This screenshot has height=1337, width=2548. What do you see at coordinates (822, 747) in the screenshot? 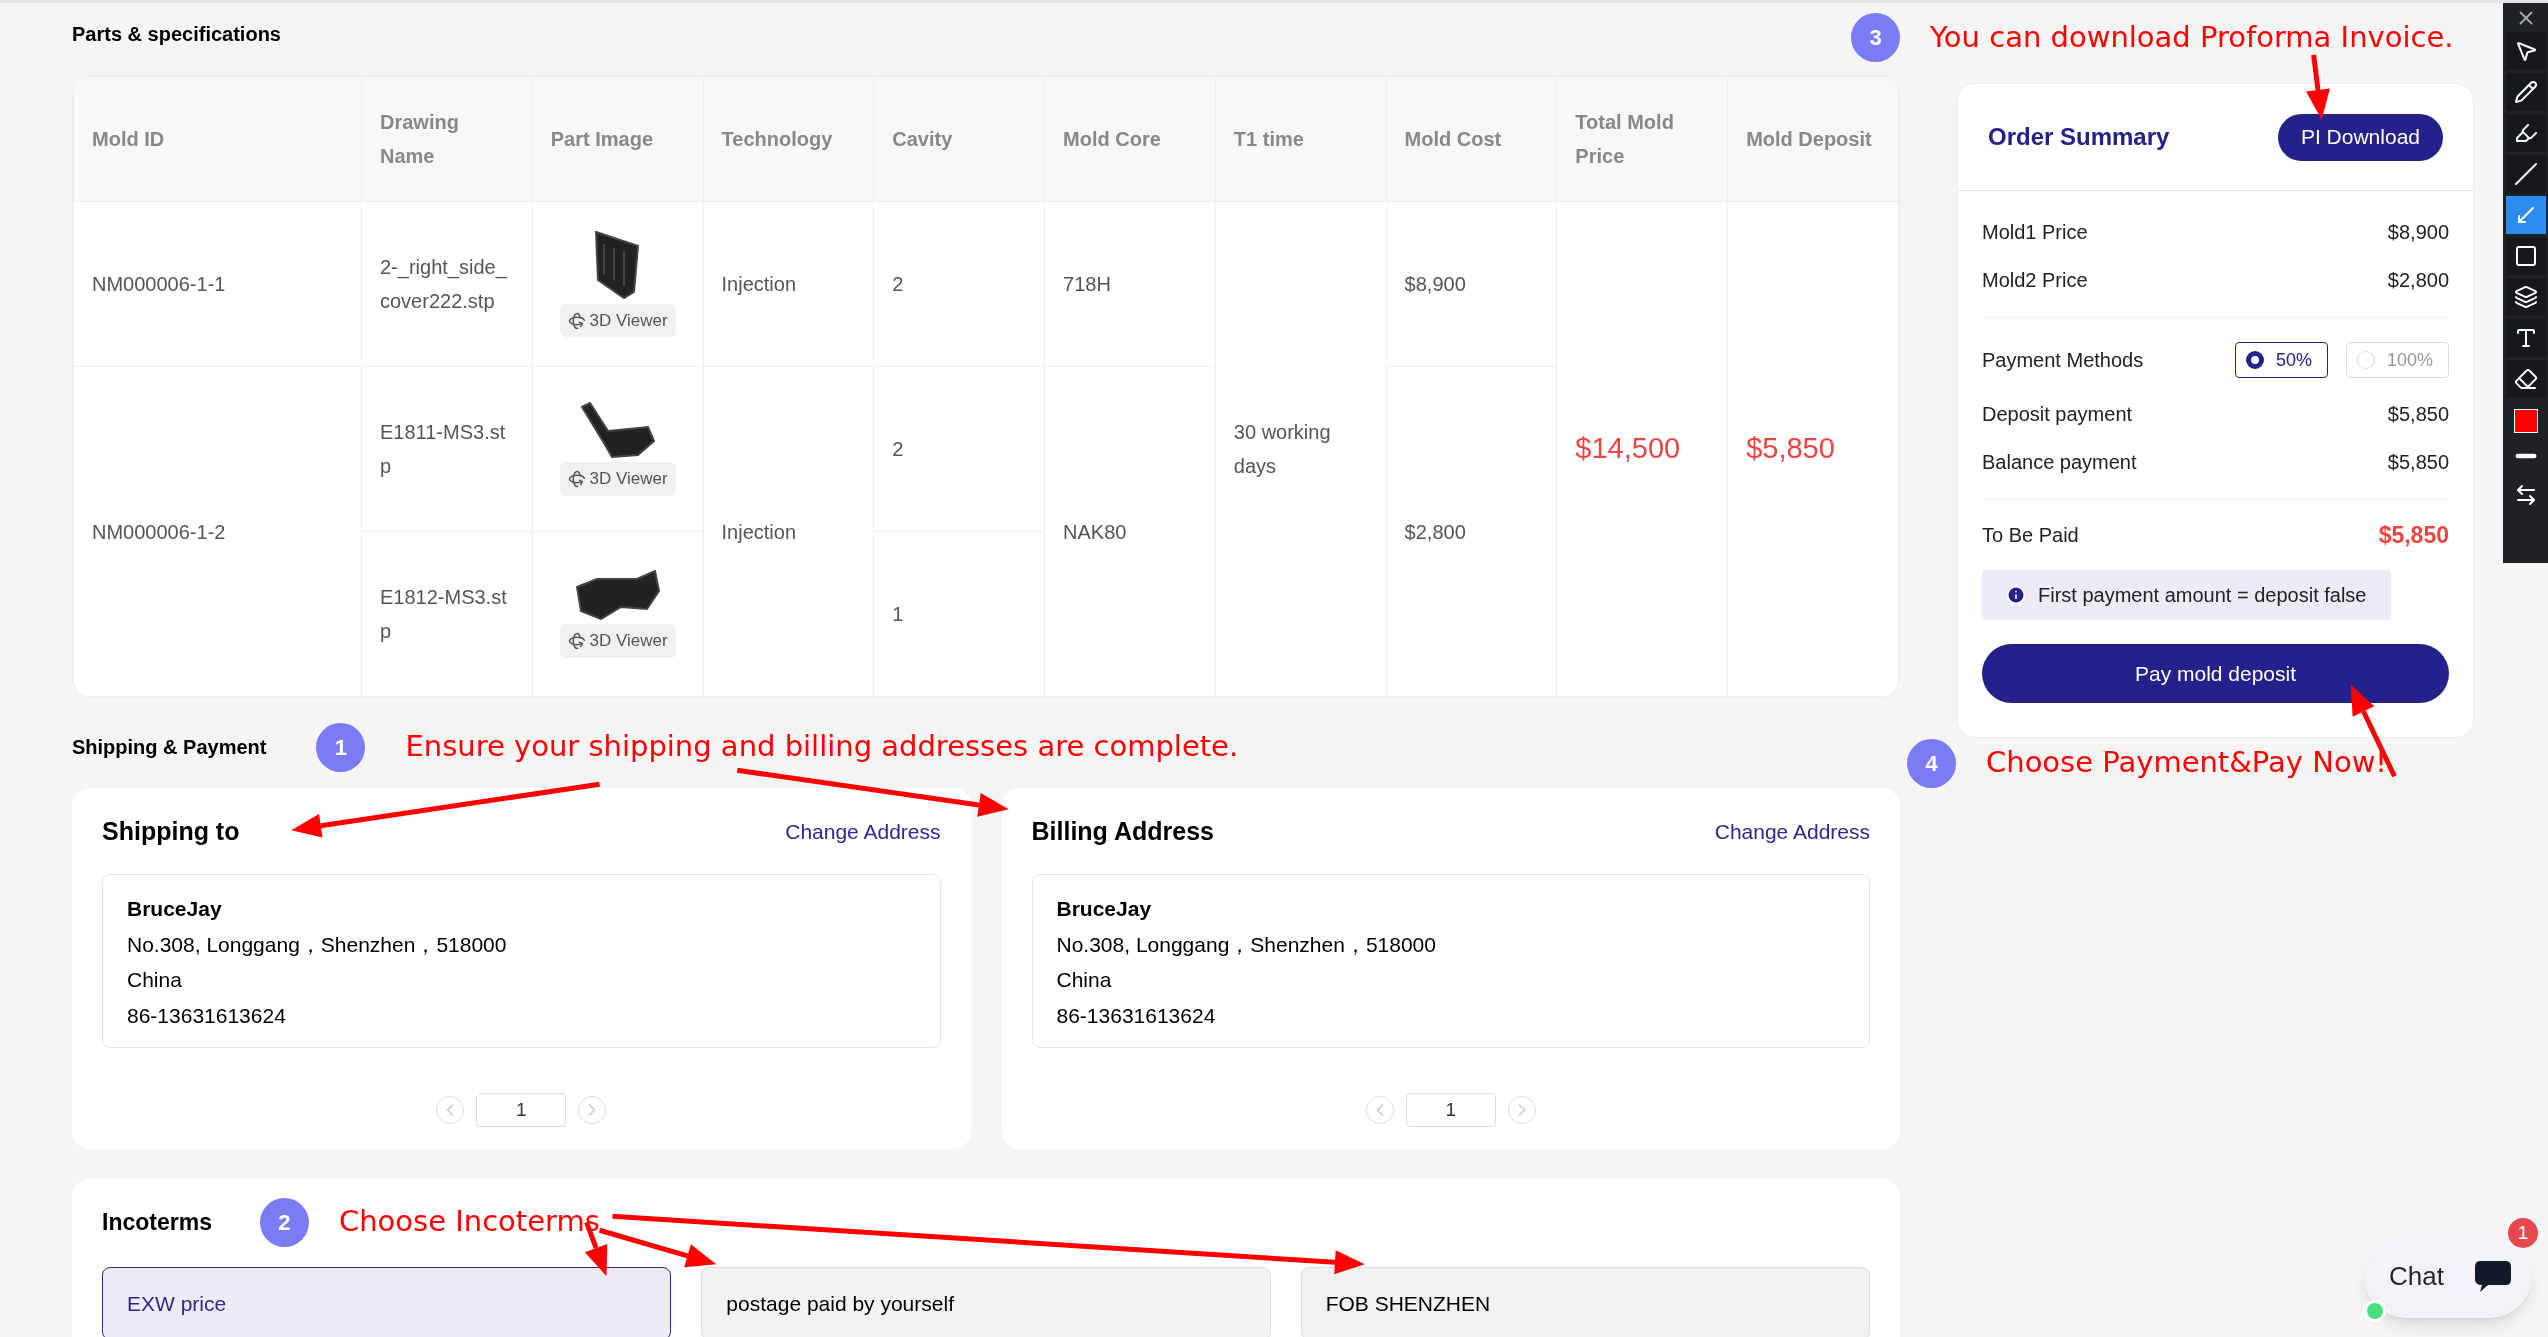
I see `annotation-text: Ensure your shipping and billing addresses are complete.` at bounding box center [822, 747].